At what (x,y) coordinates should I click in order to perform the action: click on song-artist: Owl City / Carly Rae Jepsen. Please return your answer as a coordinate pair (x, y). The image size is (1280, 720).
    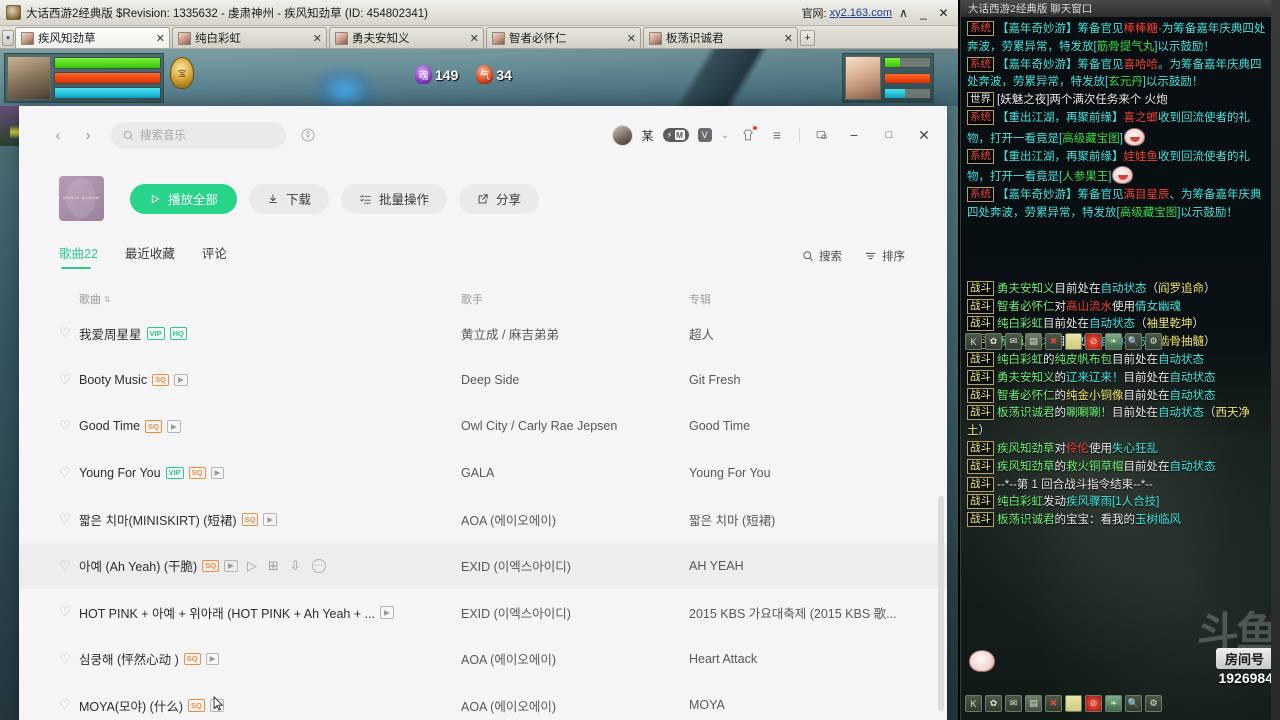
    Looking at the image, I should click on (575, 426).